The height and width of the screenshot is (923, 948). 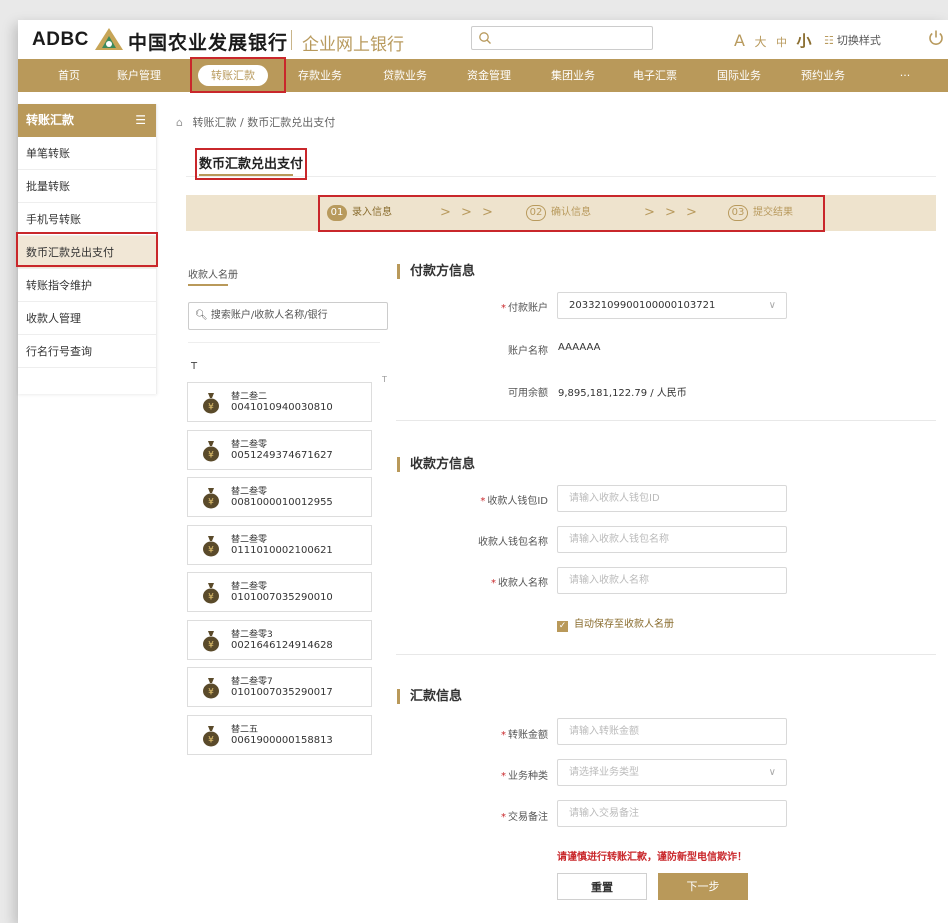 I want to click on nav-item-funds: 资金管理, so click(x=489, y=75).